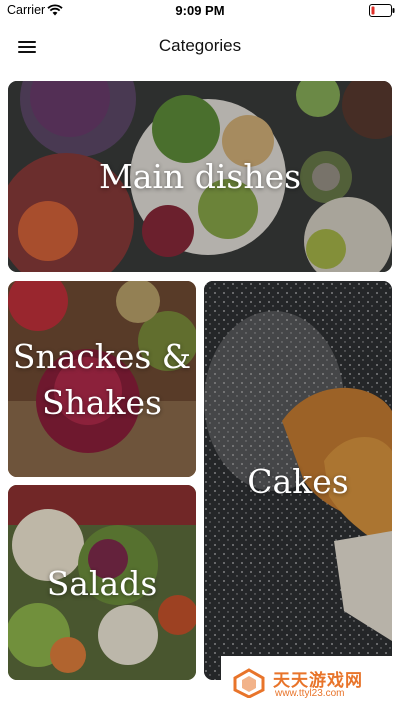 The height and width of the screenshot is (710, 400). I want to click on category-tile-salads: Salads, so click(102, 582).